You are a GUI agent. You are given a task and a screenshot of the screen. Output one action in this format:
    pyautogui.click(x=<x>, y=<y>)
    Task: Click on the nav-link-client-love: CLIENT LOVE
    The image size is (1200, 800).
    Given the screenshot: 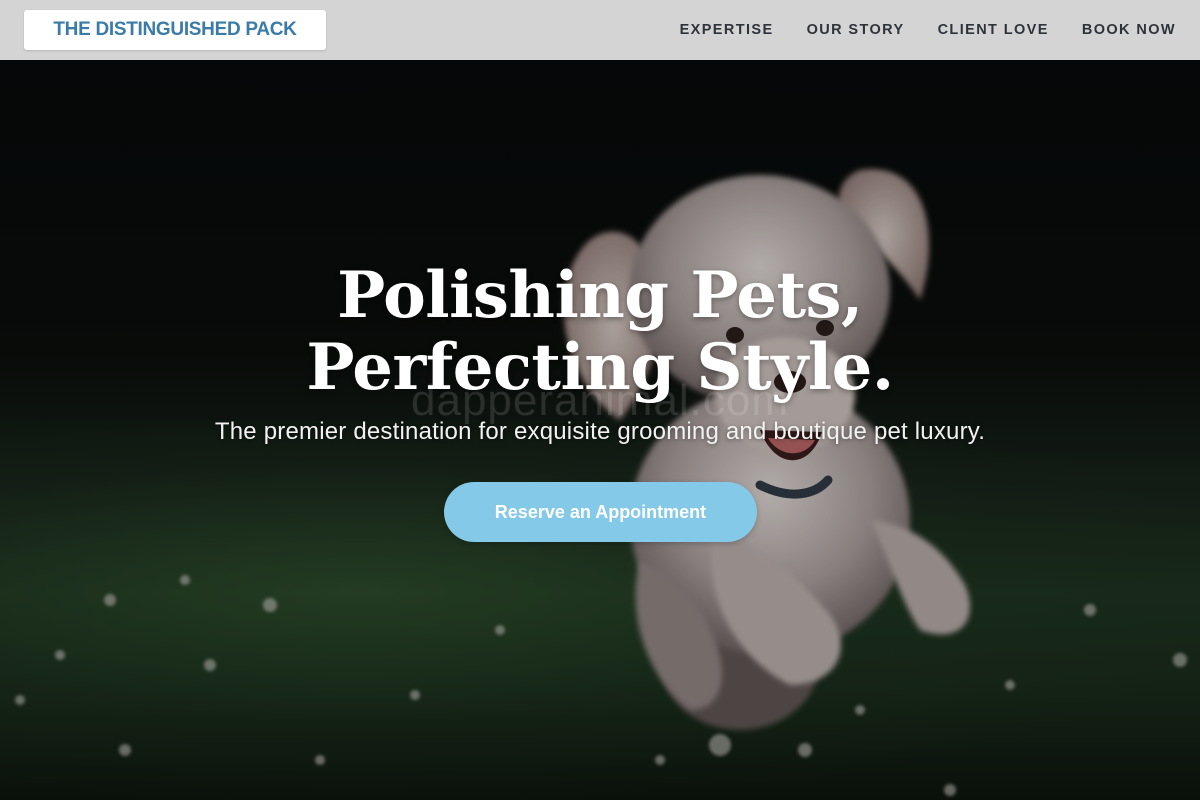 What is the action you would take?
    pyautogui.click(x=993, y=30)
    